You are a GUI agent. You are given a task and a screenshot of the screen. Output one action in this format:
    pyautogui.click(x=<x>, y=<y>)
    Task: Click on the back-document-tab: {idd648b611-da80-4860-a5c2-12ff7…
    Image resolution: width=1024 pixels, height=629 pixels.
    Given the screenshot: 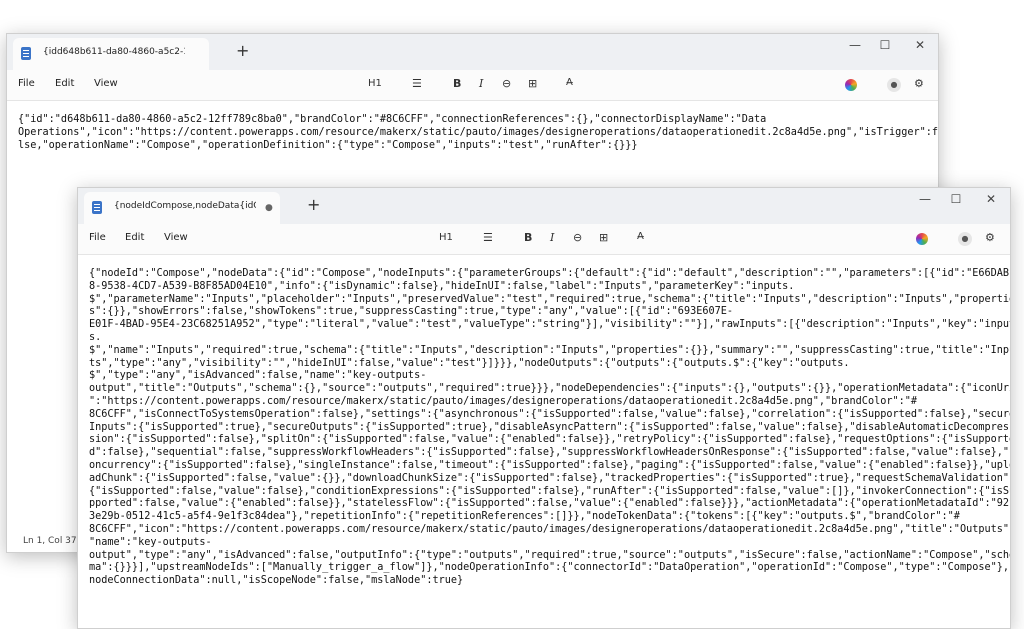 What is the action you would take?
    pyautogui.click(x=111, y=54)
    